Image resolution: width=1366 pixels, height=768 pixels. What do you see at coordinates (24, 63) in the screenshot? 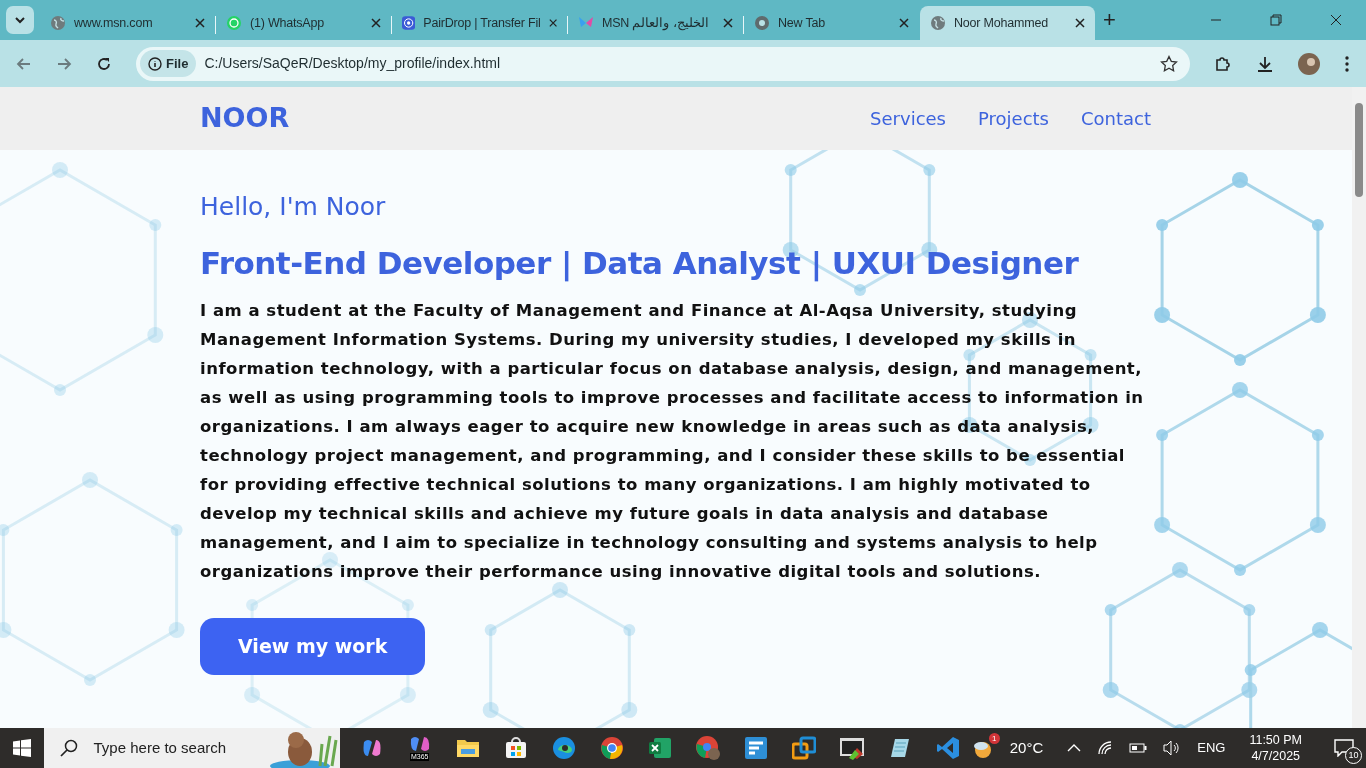
I see `back-icon` at bounding box center [24, 63].